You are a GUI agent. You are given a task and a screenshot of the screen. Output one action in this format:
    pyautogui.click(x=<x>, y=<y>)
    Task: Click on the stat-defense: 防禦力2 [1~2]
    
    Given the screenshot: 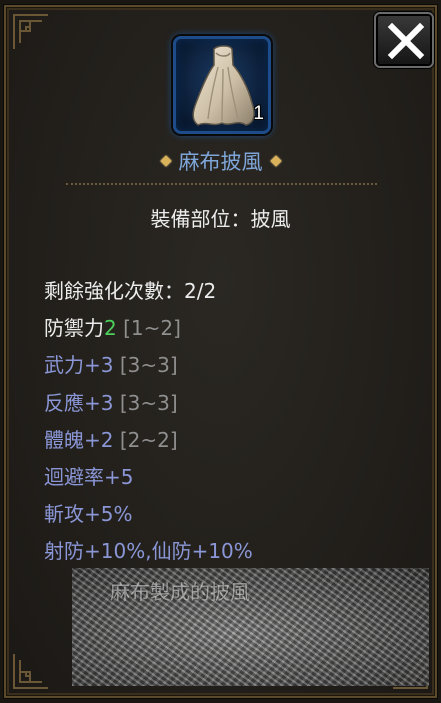 What is the action you would take?
    pyautogui.click(x=224, y=332)
    